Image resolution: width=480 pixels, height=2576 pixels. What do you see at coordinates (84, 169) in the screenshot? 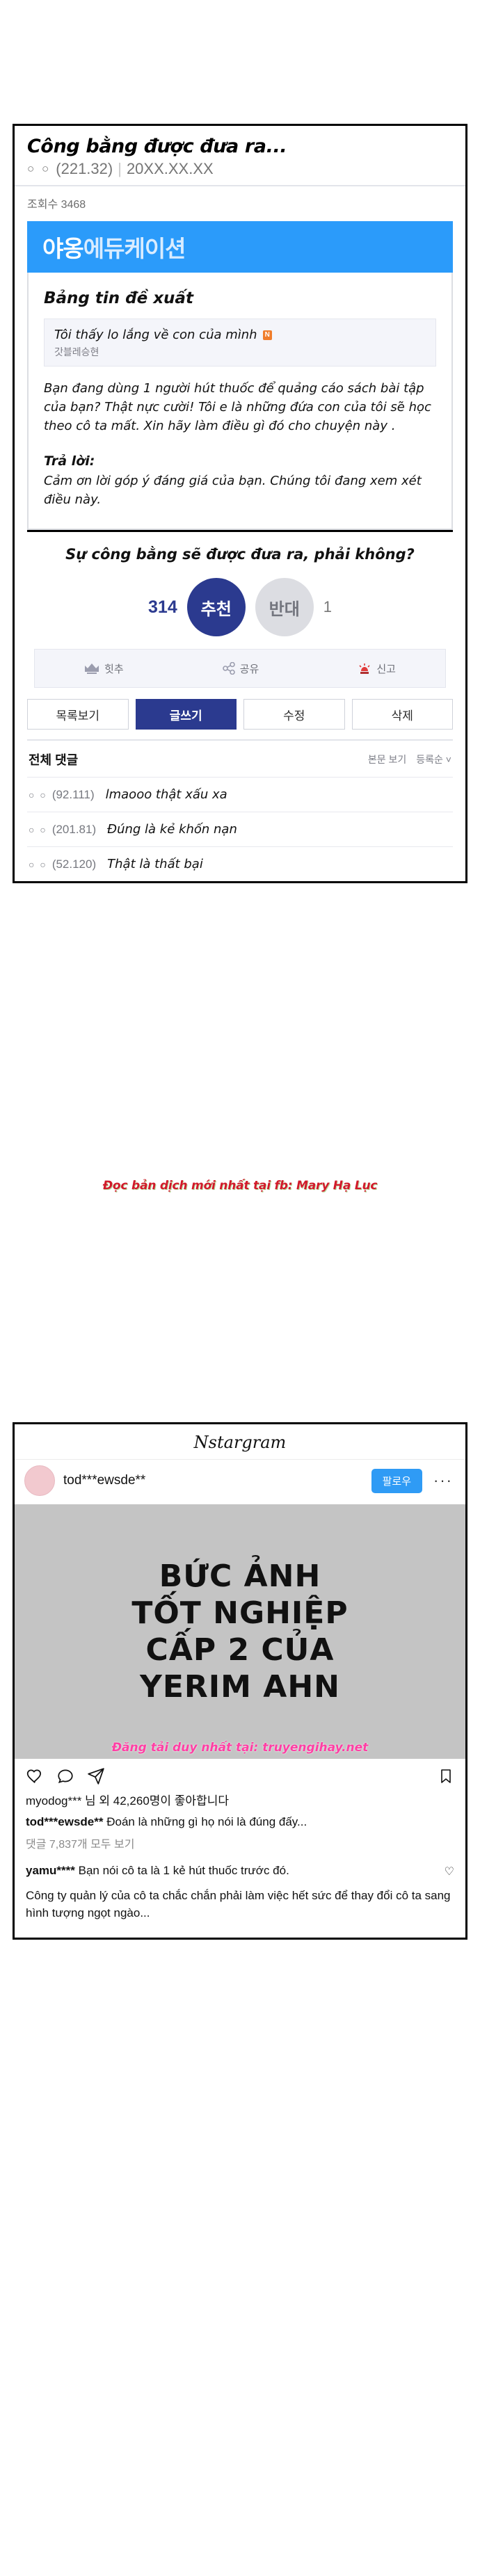
I see `author-ip: (221.32)` at bounding box center [84, 169].